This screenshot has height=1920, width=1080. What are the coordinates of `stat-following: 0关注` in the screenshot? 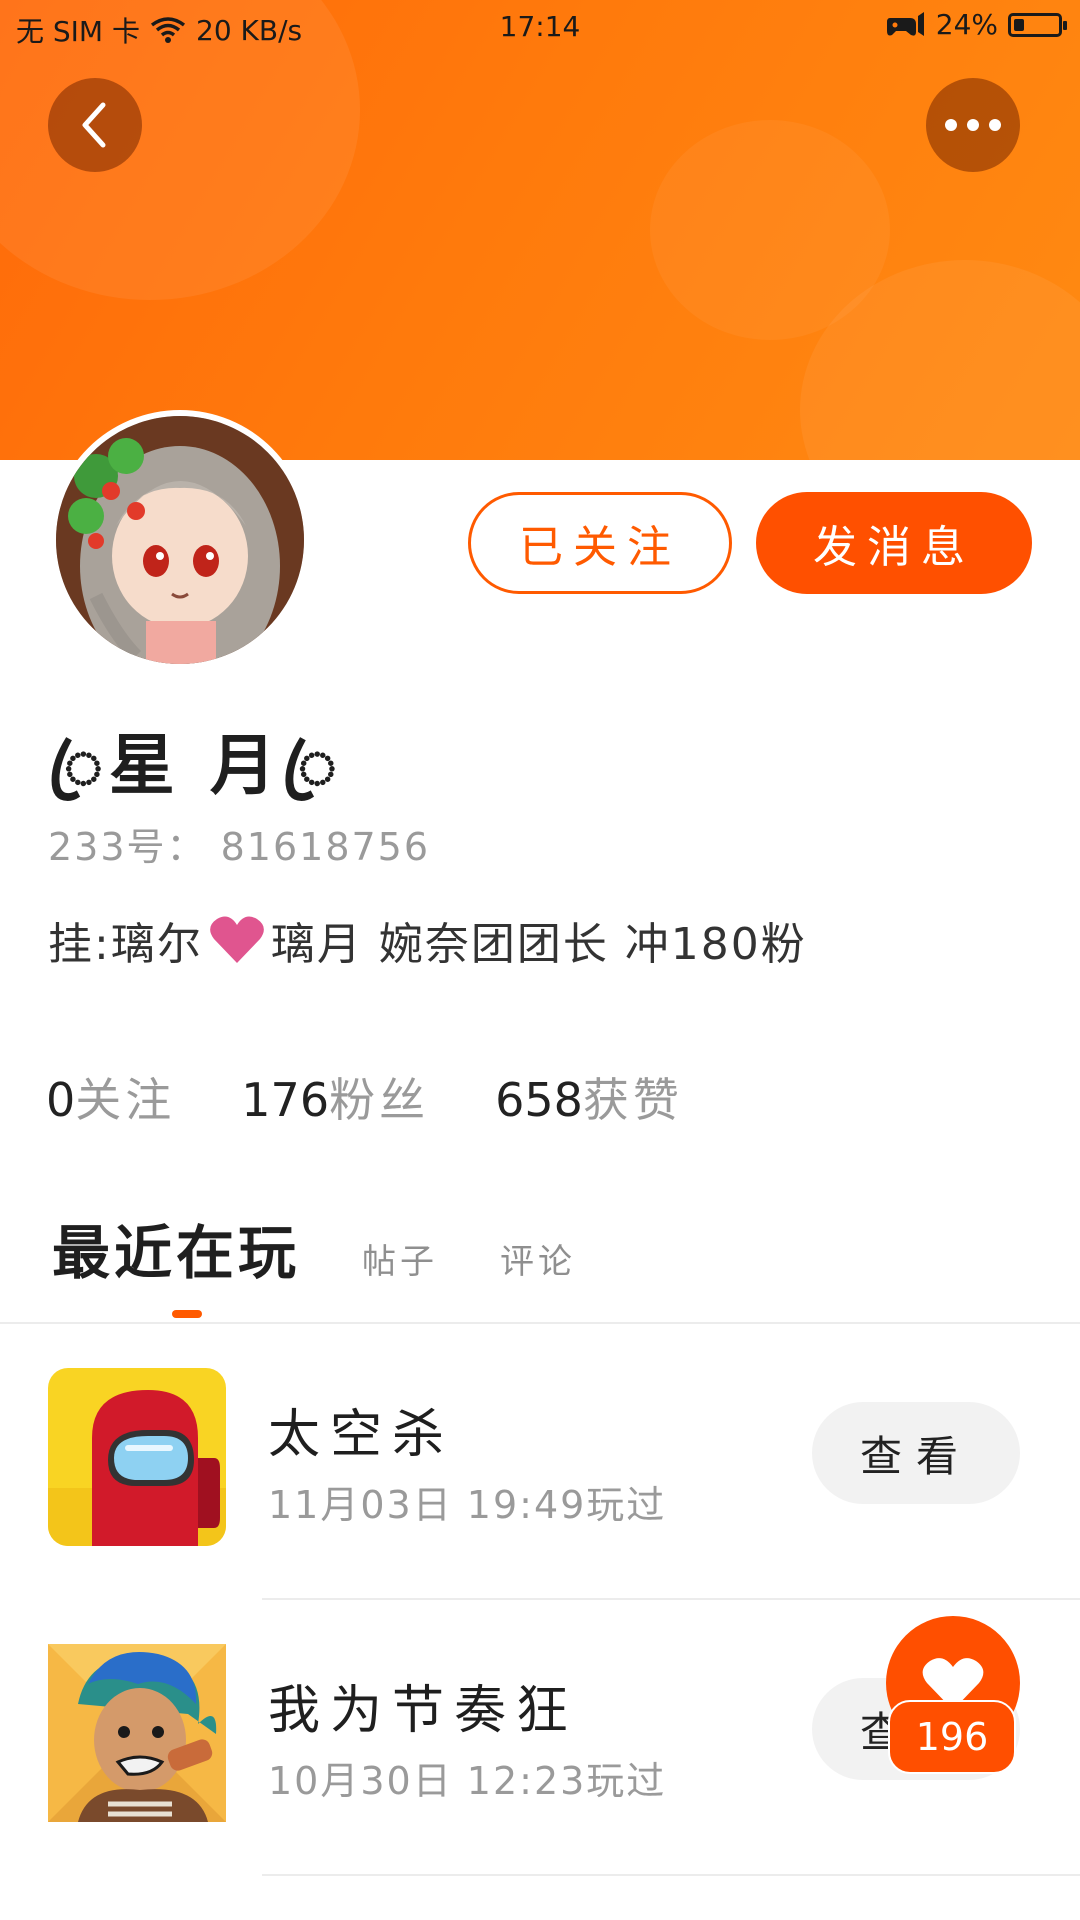 It's located at (110, 1097).